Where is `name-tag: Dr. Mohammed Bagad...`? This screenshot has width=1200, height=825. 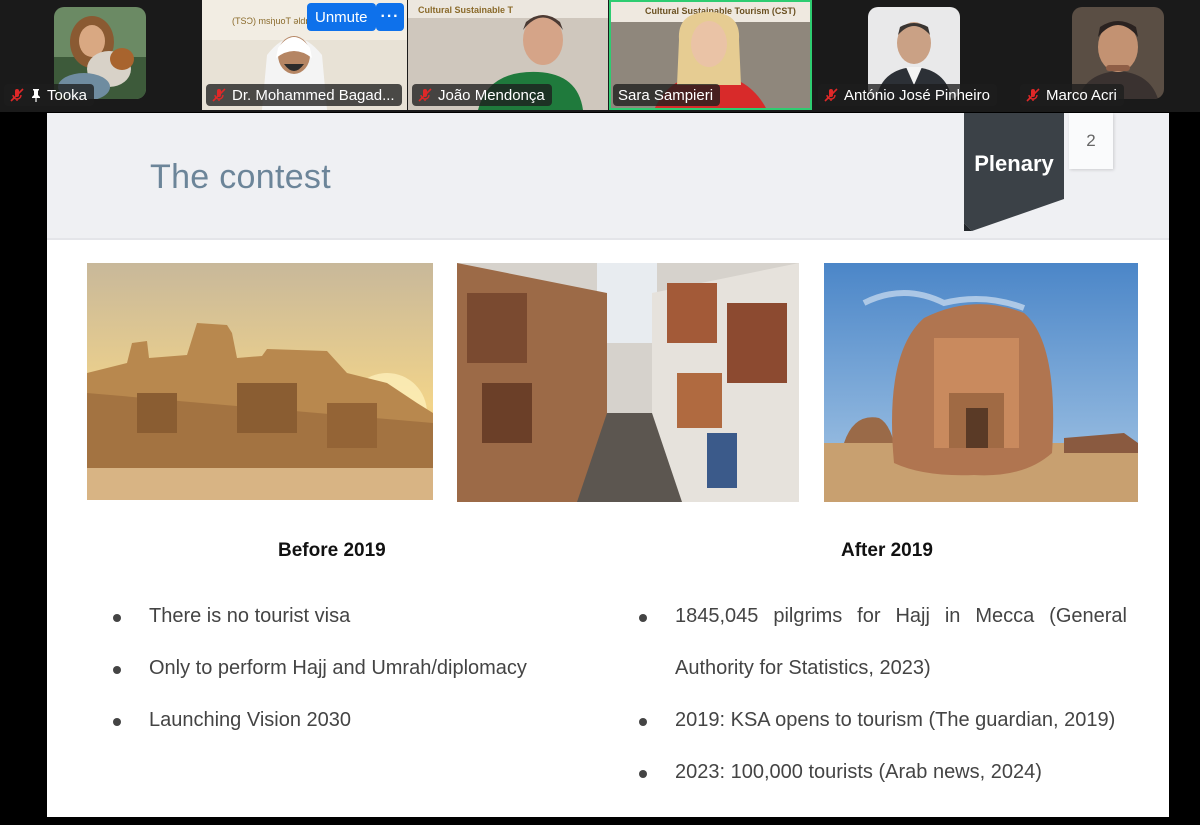
name-tag: Dr. Mohammed Bagad... is located at coordinates (304, 95).